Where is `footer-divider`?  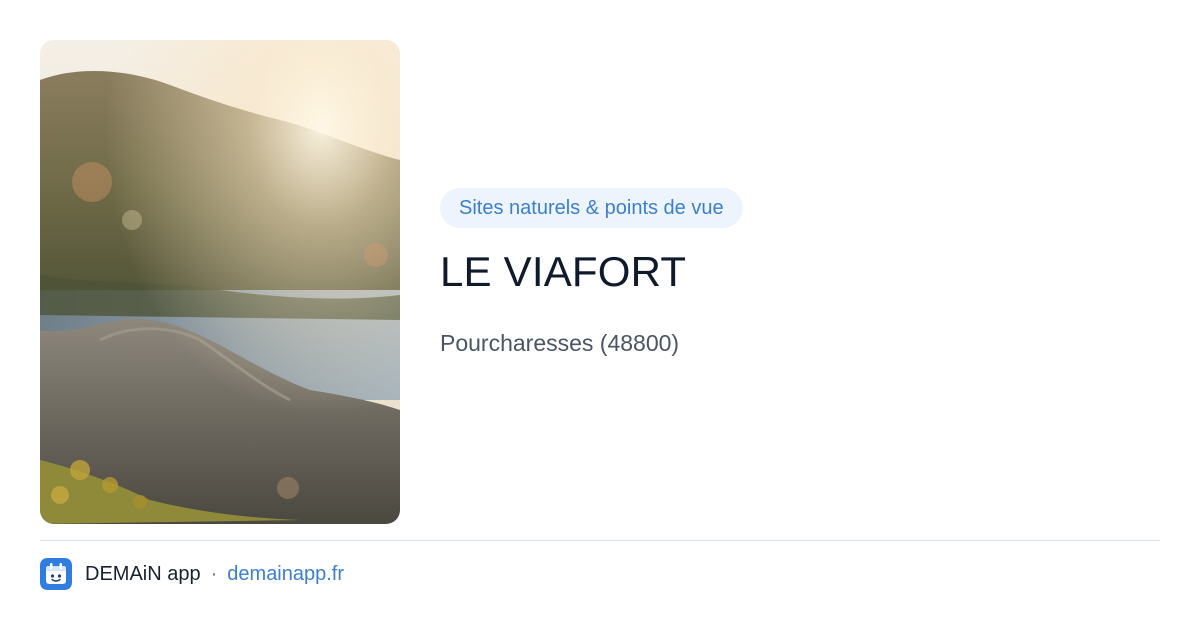
footer-divider is located at coordinates (600, 540).